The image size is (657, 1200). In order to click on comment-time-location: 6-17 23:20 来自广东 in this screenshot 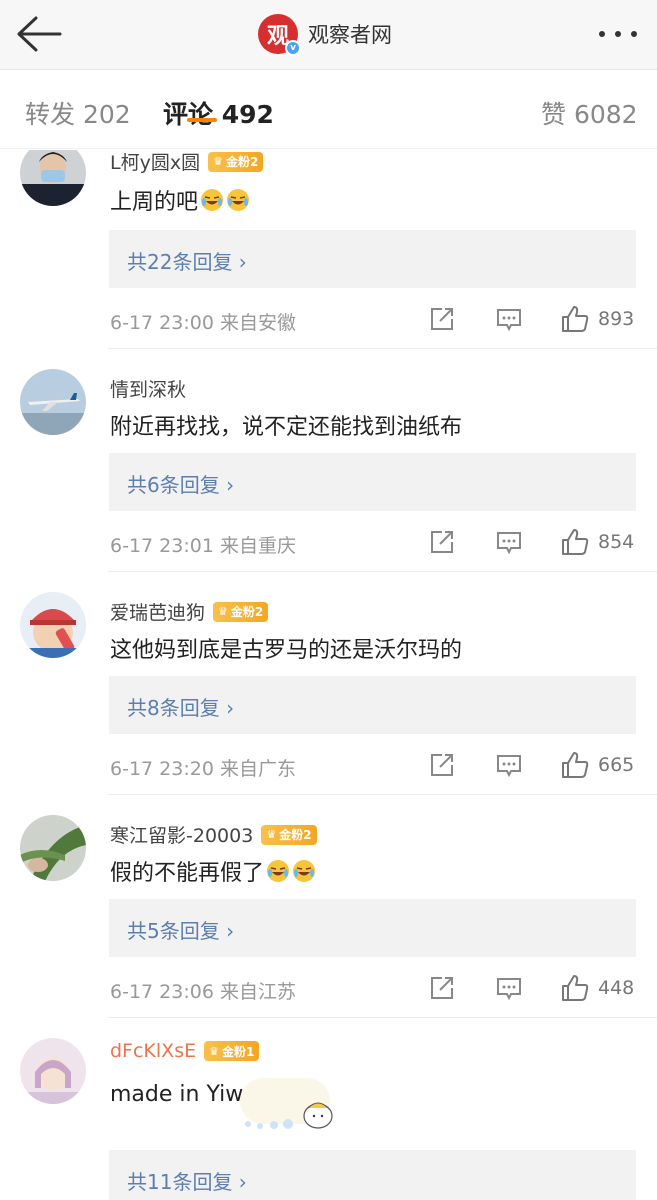, I will do `click(203, 769)`.